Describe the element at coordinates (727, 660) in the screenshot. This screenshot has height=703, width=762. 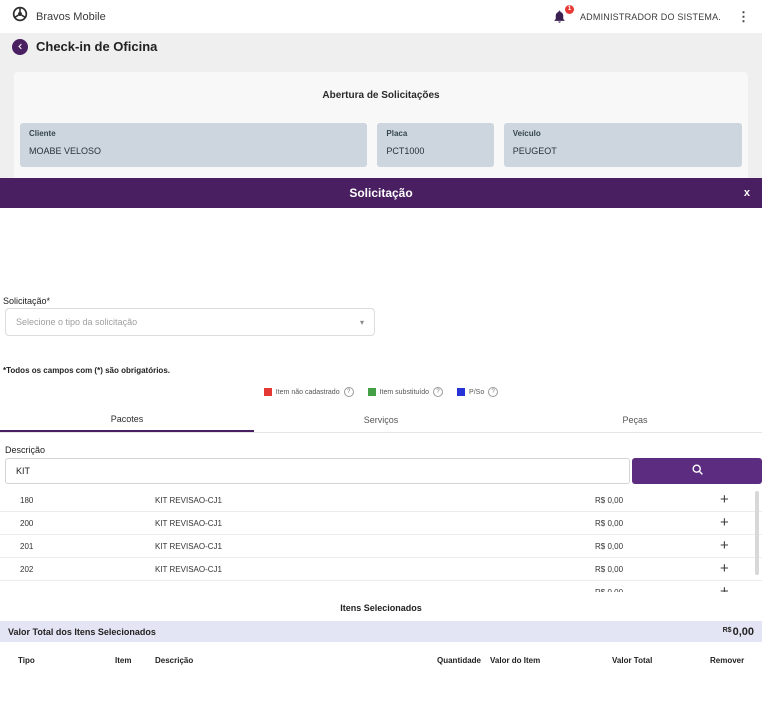
I see `col-remover: Remover` at that location.